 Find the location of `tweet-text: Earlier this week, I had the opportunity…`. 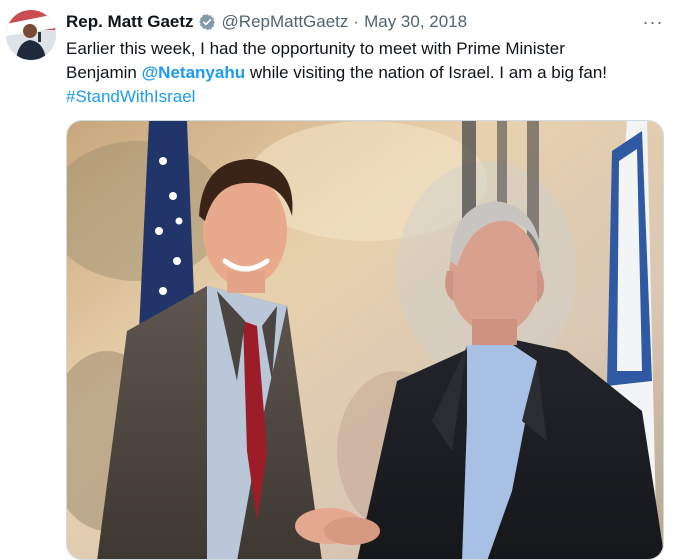

tweet-text: Earlier this week, I had the opportunity… is located at coordinates (368, 73).